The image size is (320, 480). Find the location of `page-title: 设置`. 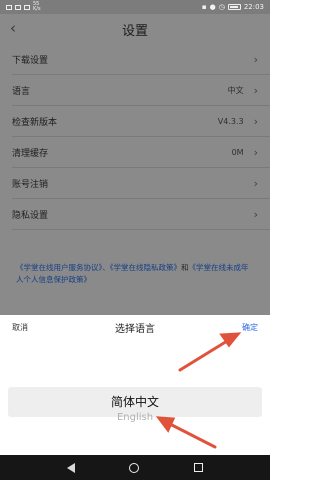

page-title: 设置 is located at coordinates (134, 31).